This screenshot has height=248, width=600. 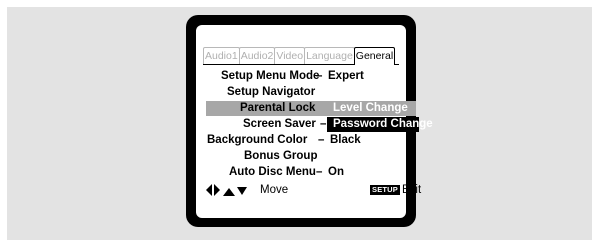 What do you see at coordinates (312, 140) in the screenshot?
I see `menu-row-background-color: Background Color – Black` at bounding box center [312, 140].